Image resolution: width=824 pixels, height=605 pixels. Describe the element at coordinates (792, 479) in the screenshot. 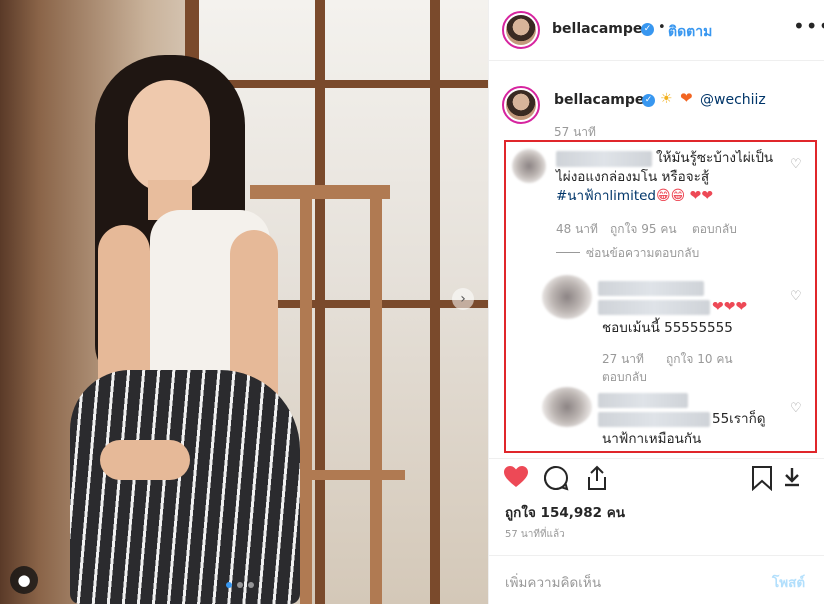

I see `download-icon` at that location.